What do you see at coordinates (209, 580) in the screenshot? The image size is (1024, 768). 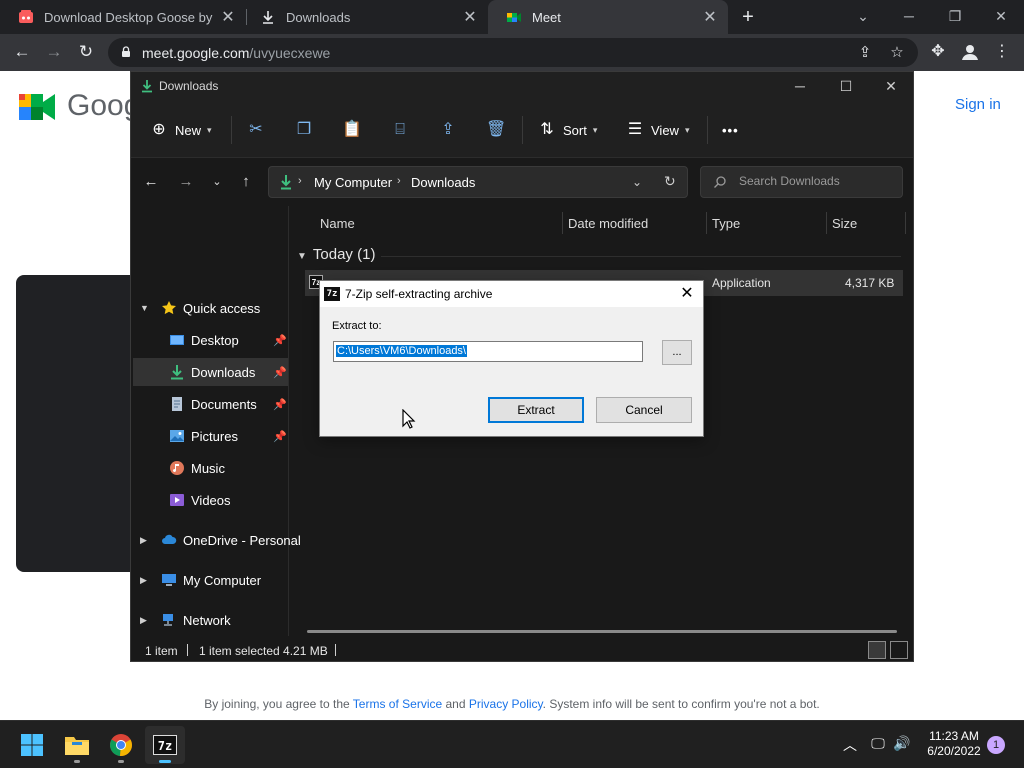 I see `nav-my-computer: ▶ My Computer` at bounding box center [209, 580].